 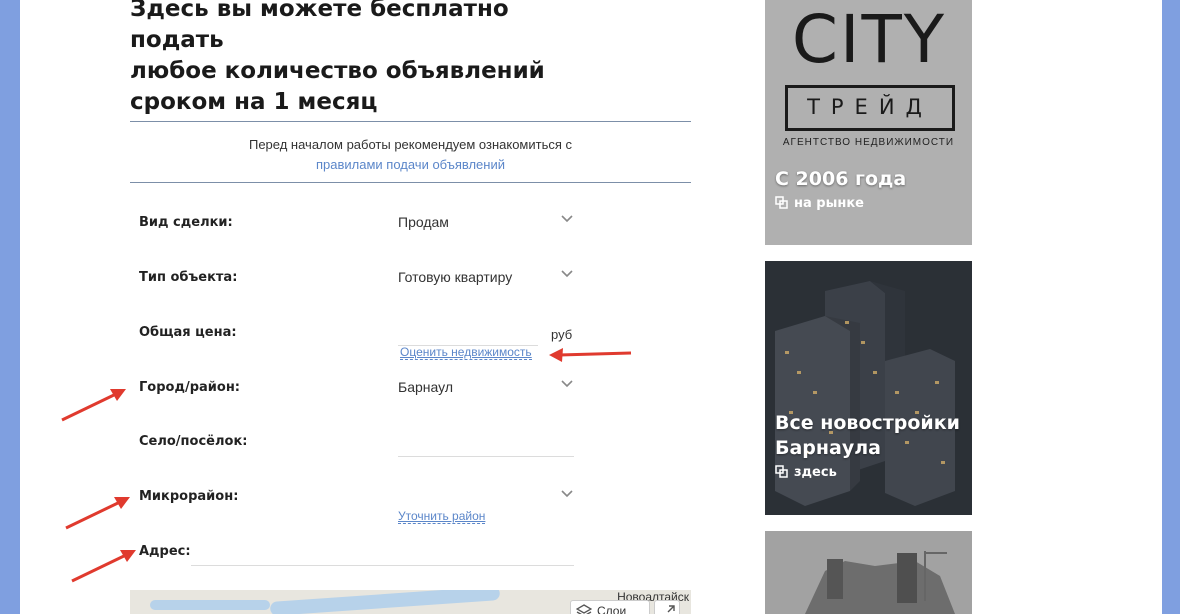 I want to click on rules-link: правилами подачи объявлений, so click(x=410, y=164).